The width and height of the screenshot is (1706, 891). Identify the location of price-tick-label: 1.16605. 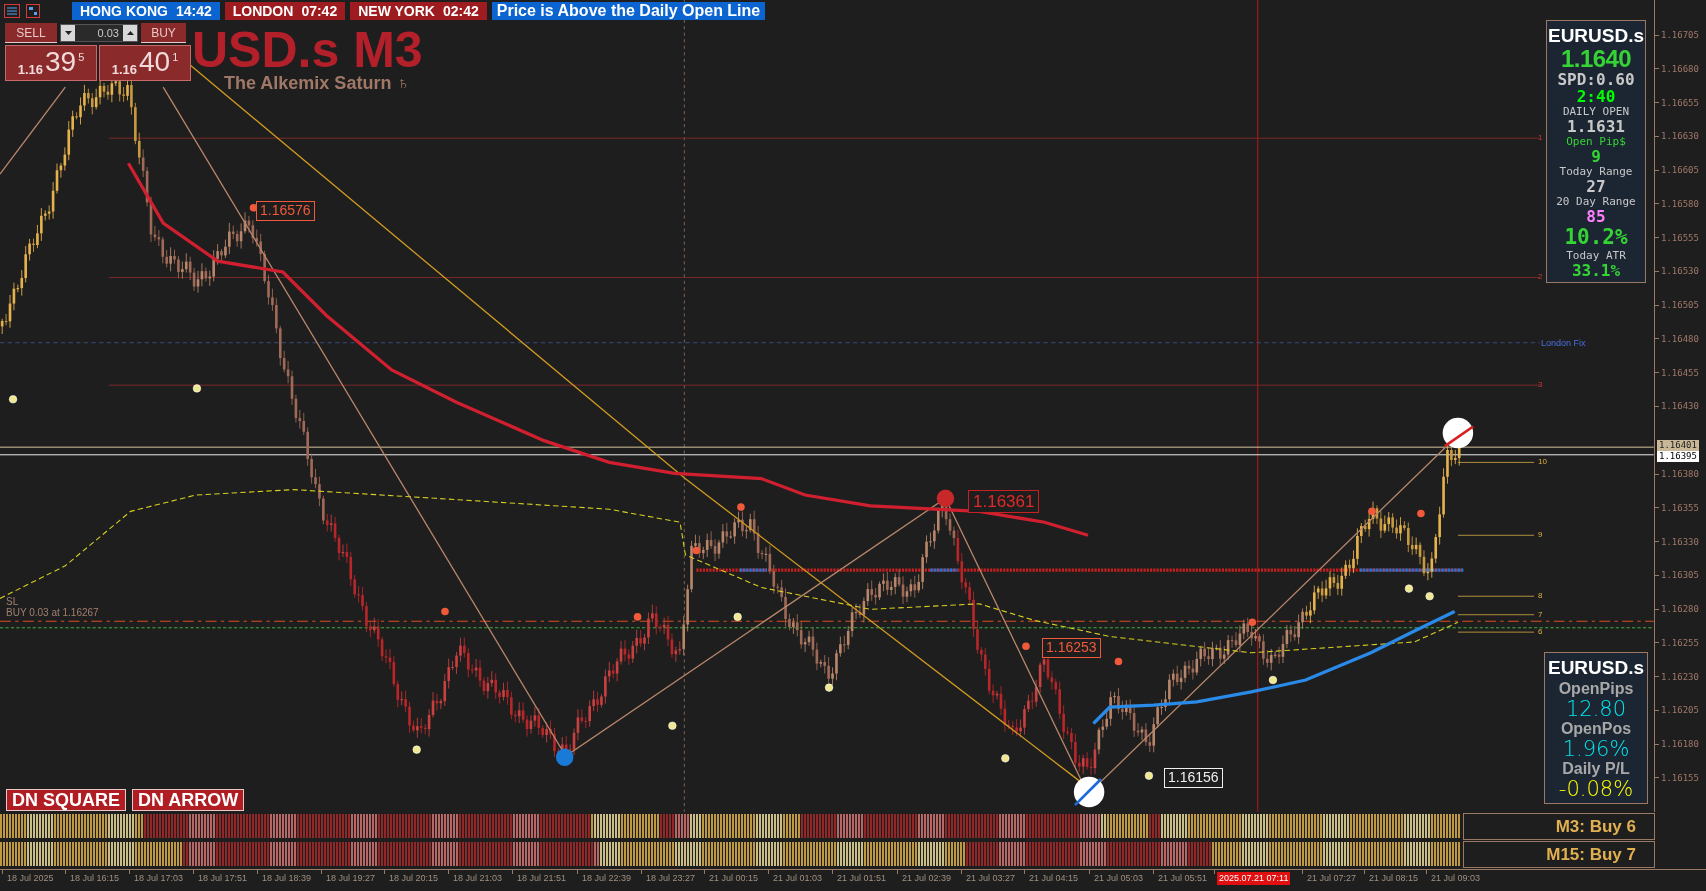
(1680, 170).